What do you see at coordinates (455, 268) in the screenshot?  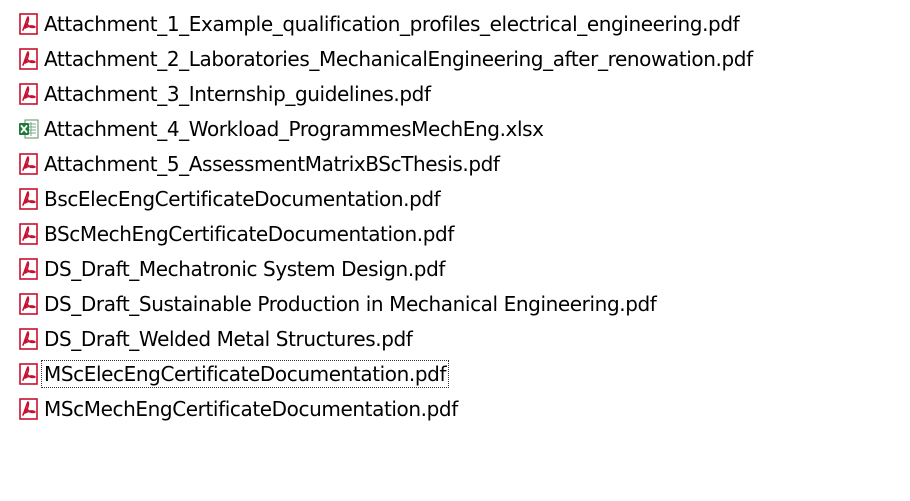 I see `file-item: DS_Draft_Mechatronic System Design.pdf` at bounding box center [455, 268].